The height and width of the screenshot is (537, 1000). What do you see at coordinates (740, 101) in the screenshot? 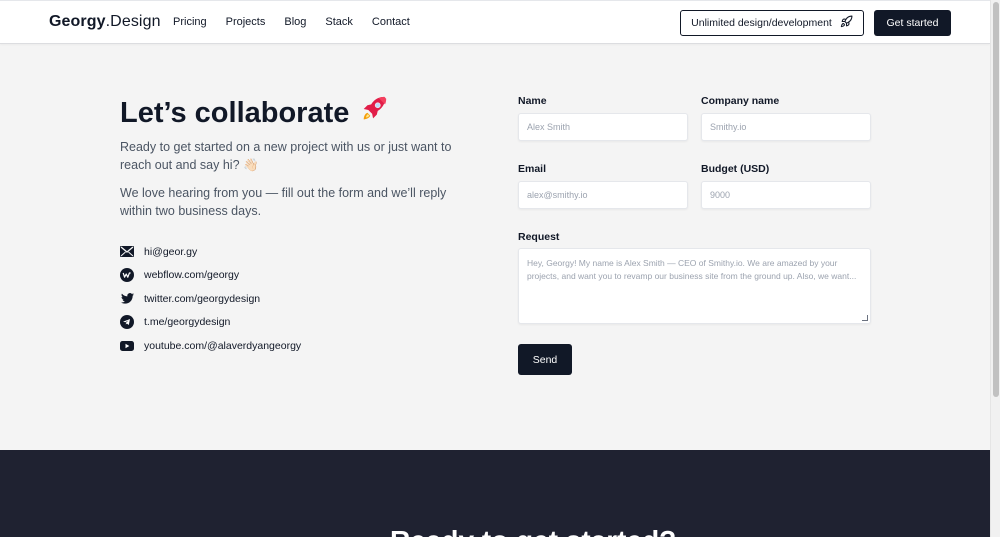
I see `company-label: Company name` at bounding box center [740, 101].